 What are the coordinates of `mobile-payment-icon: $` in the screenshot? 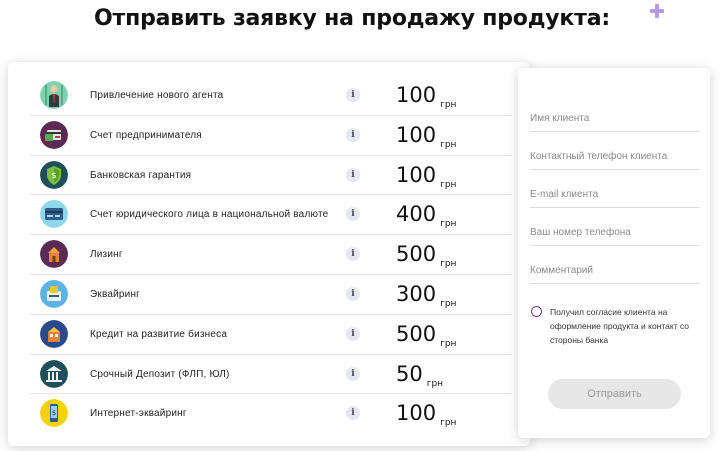 It's located at (54, 413).